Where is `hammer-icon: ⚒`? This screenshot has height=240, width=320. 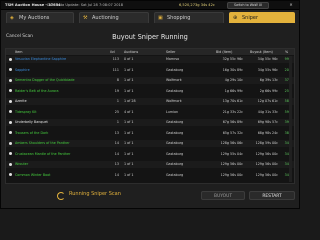 hammer-icon: ⚒ is located at coordinates (85, 18).